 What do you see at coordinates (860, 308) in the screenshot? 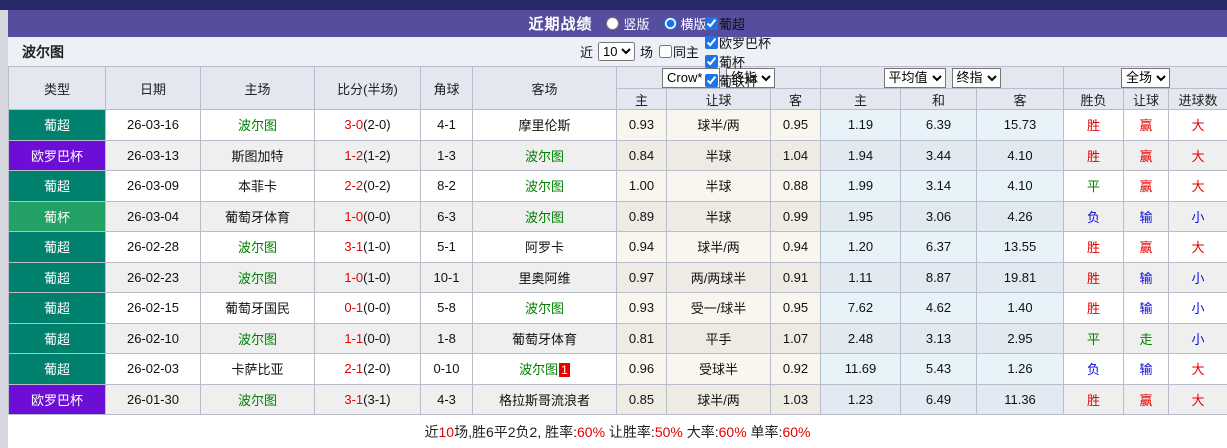
I see `euro-home-odds-cell: 7.62` at bounding box center [860, 308].